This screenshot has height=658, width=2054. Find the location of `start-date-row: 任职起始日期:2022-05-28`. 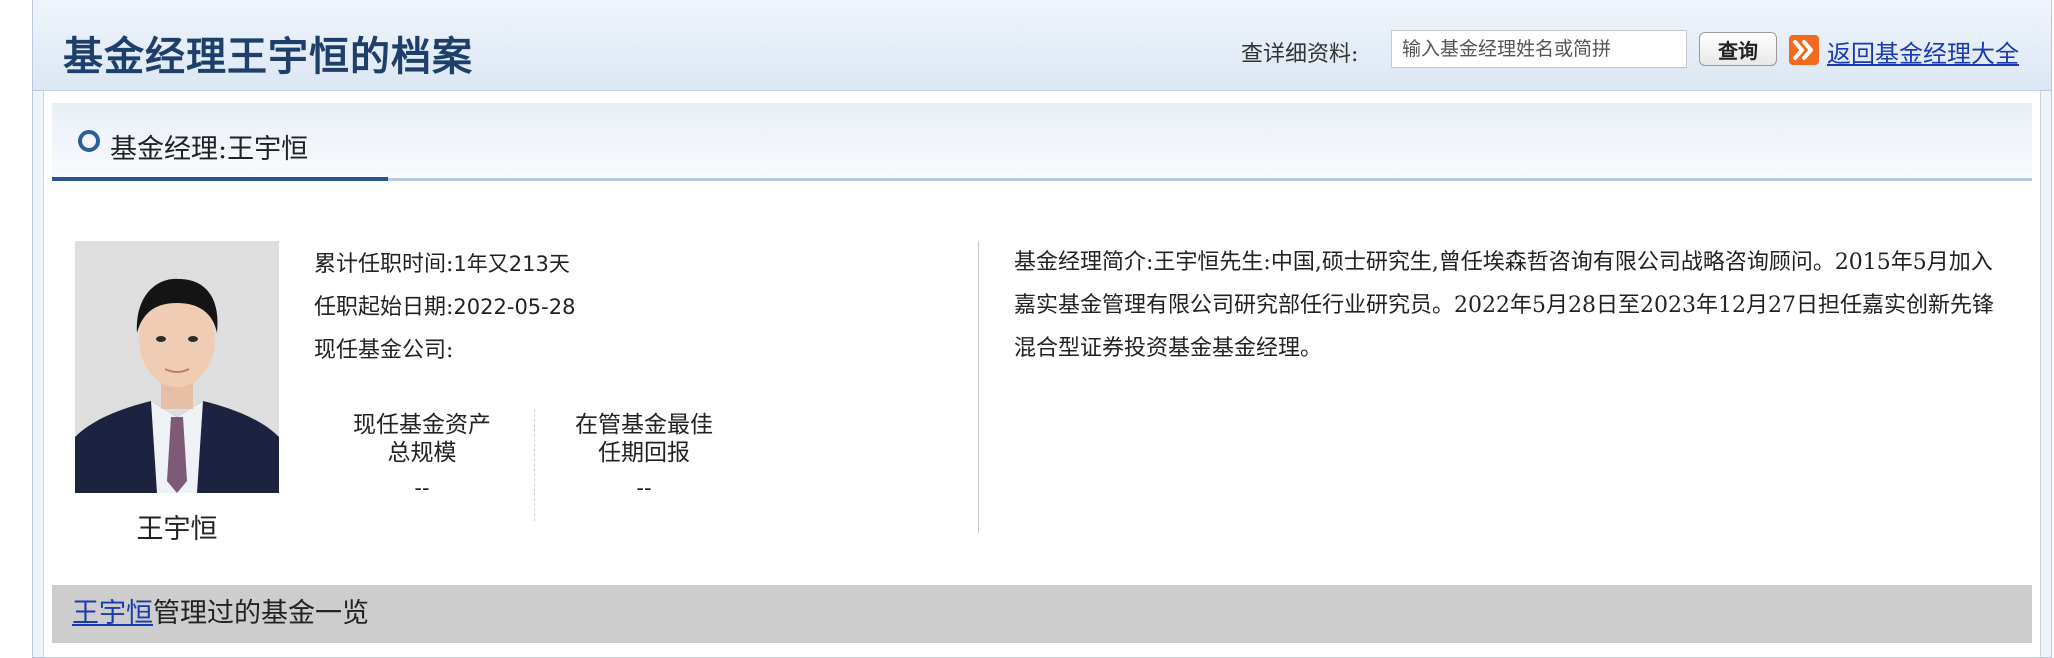

start-date-row: 任职起始日期:2022-05-28 is located at coordinates (444, 305).